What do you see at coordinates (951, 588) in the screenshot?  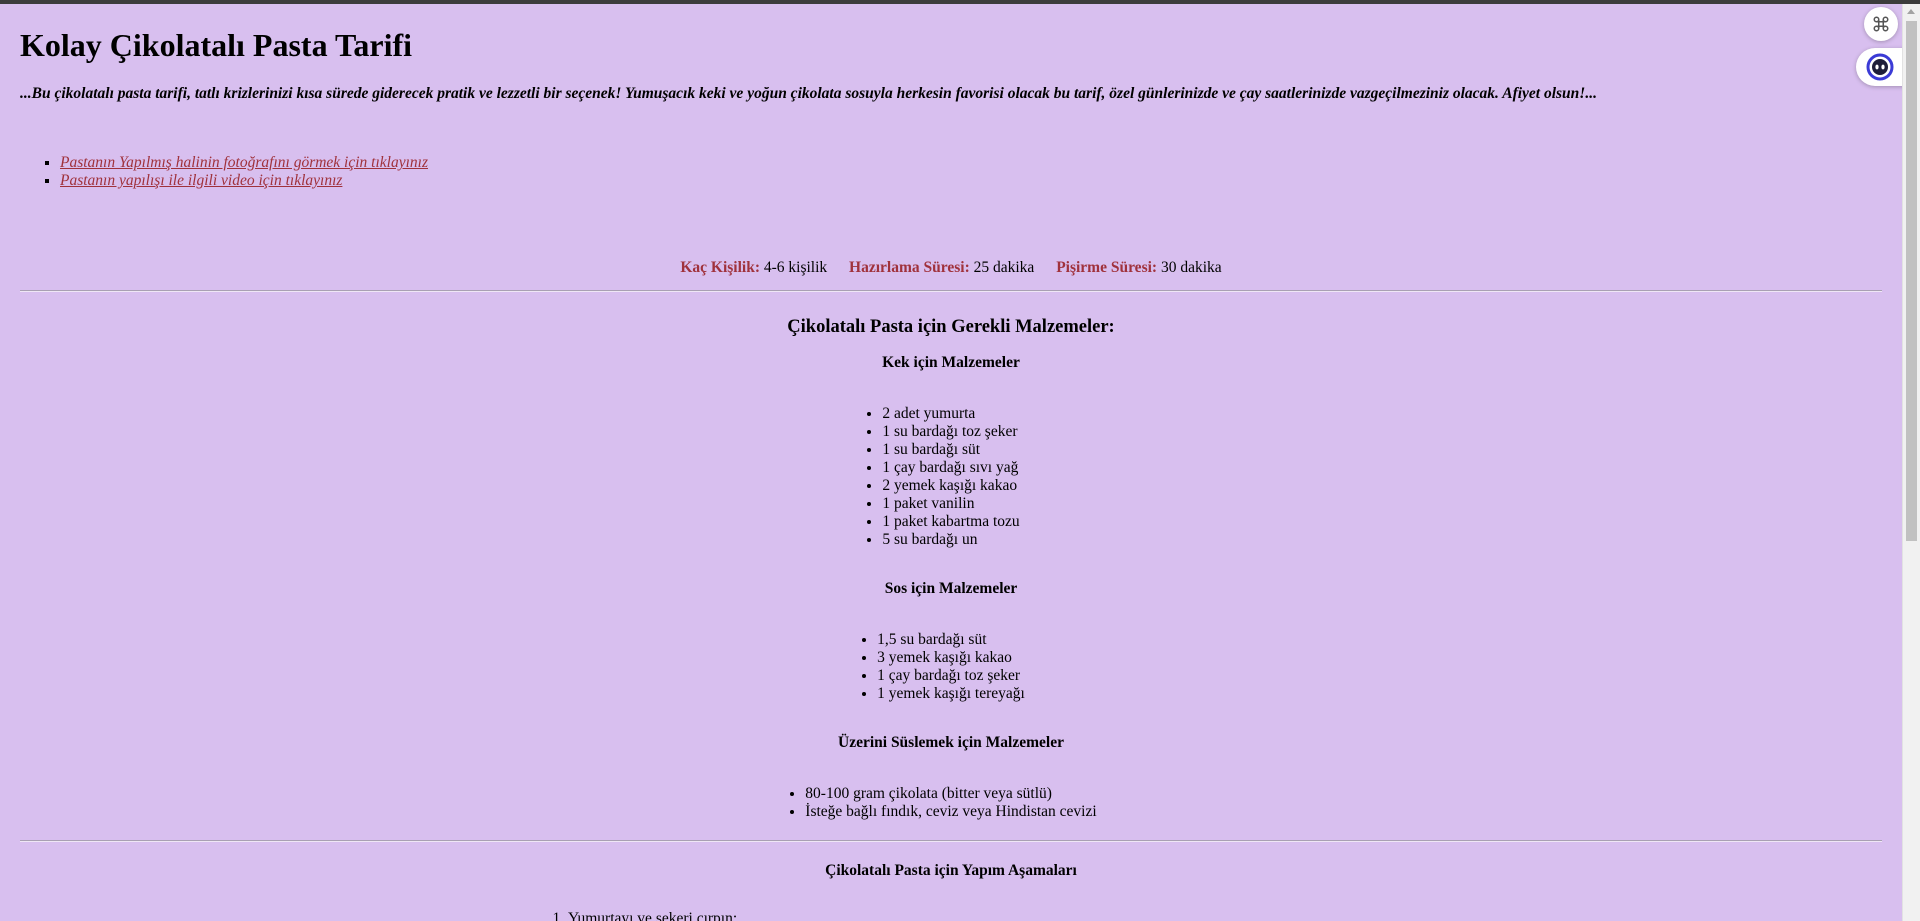 I see `sauce-ingredients-heading: Sos için Malzemeler` at bounding box center [951, 588].